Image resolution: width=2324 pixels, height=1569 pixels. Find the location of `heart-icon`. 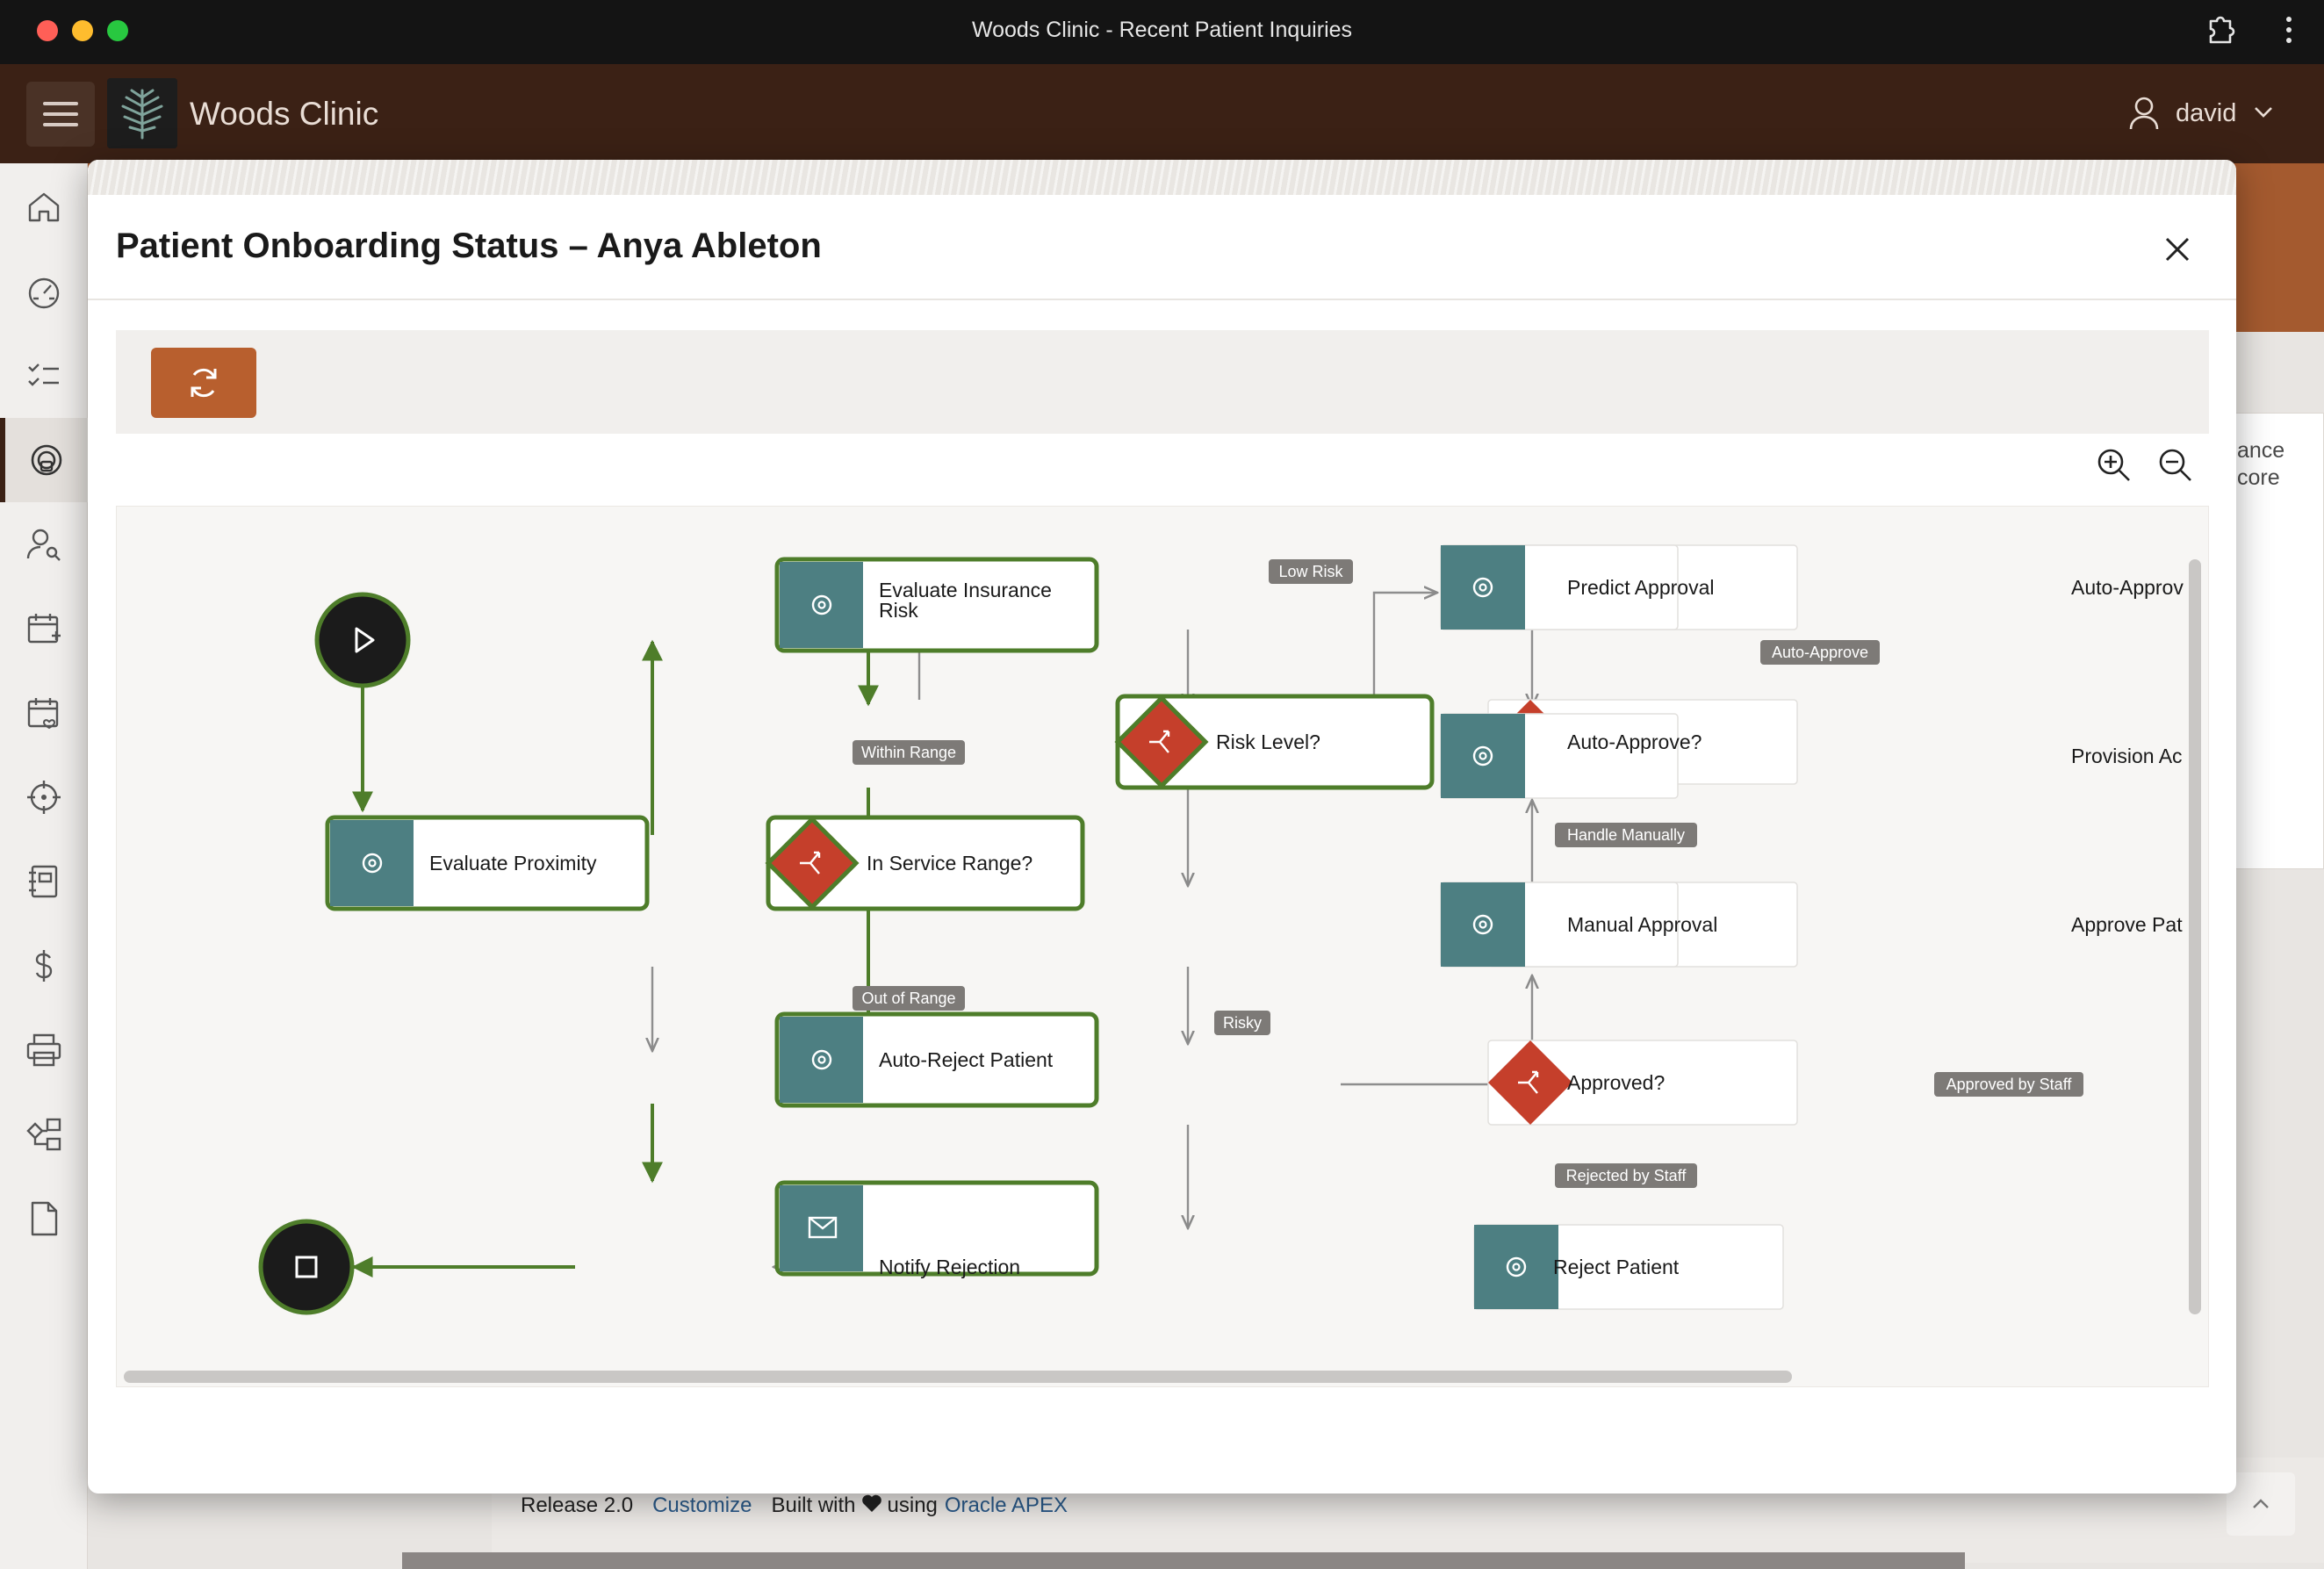

heart-icon is located at coordinates (871, 1503).